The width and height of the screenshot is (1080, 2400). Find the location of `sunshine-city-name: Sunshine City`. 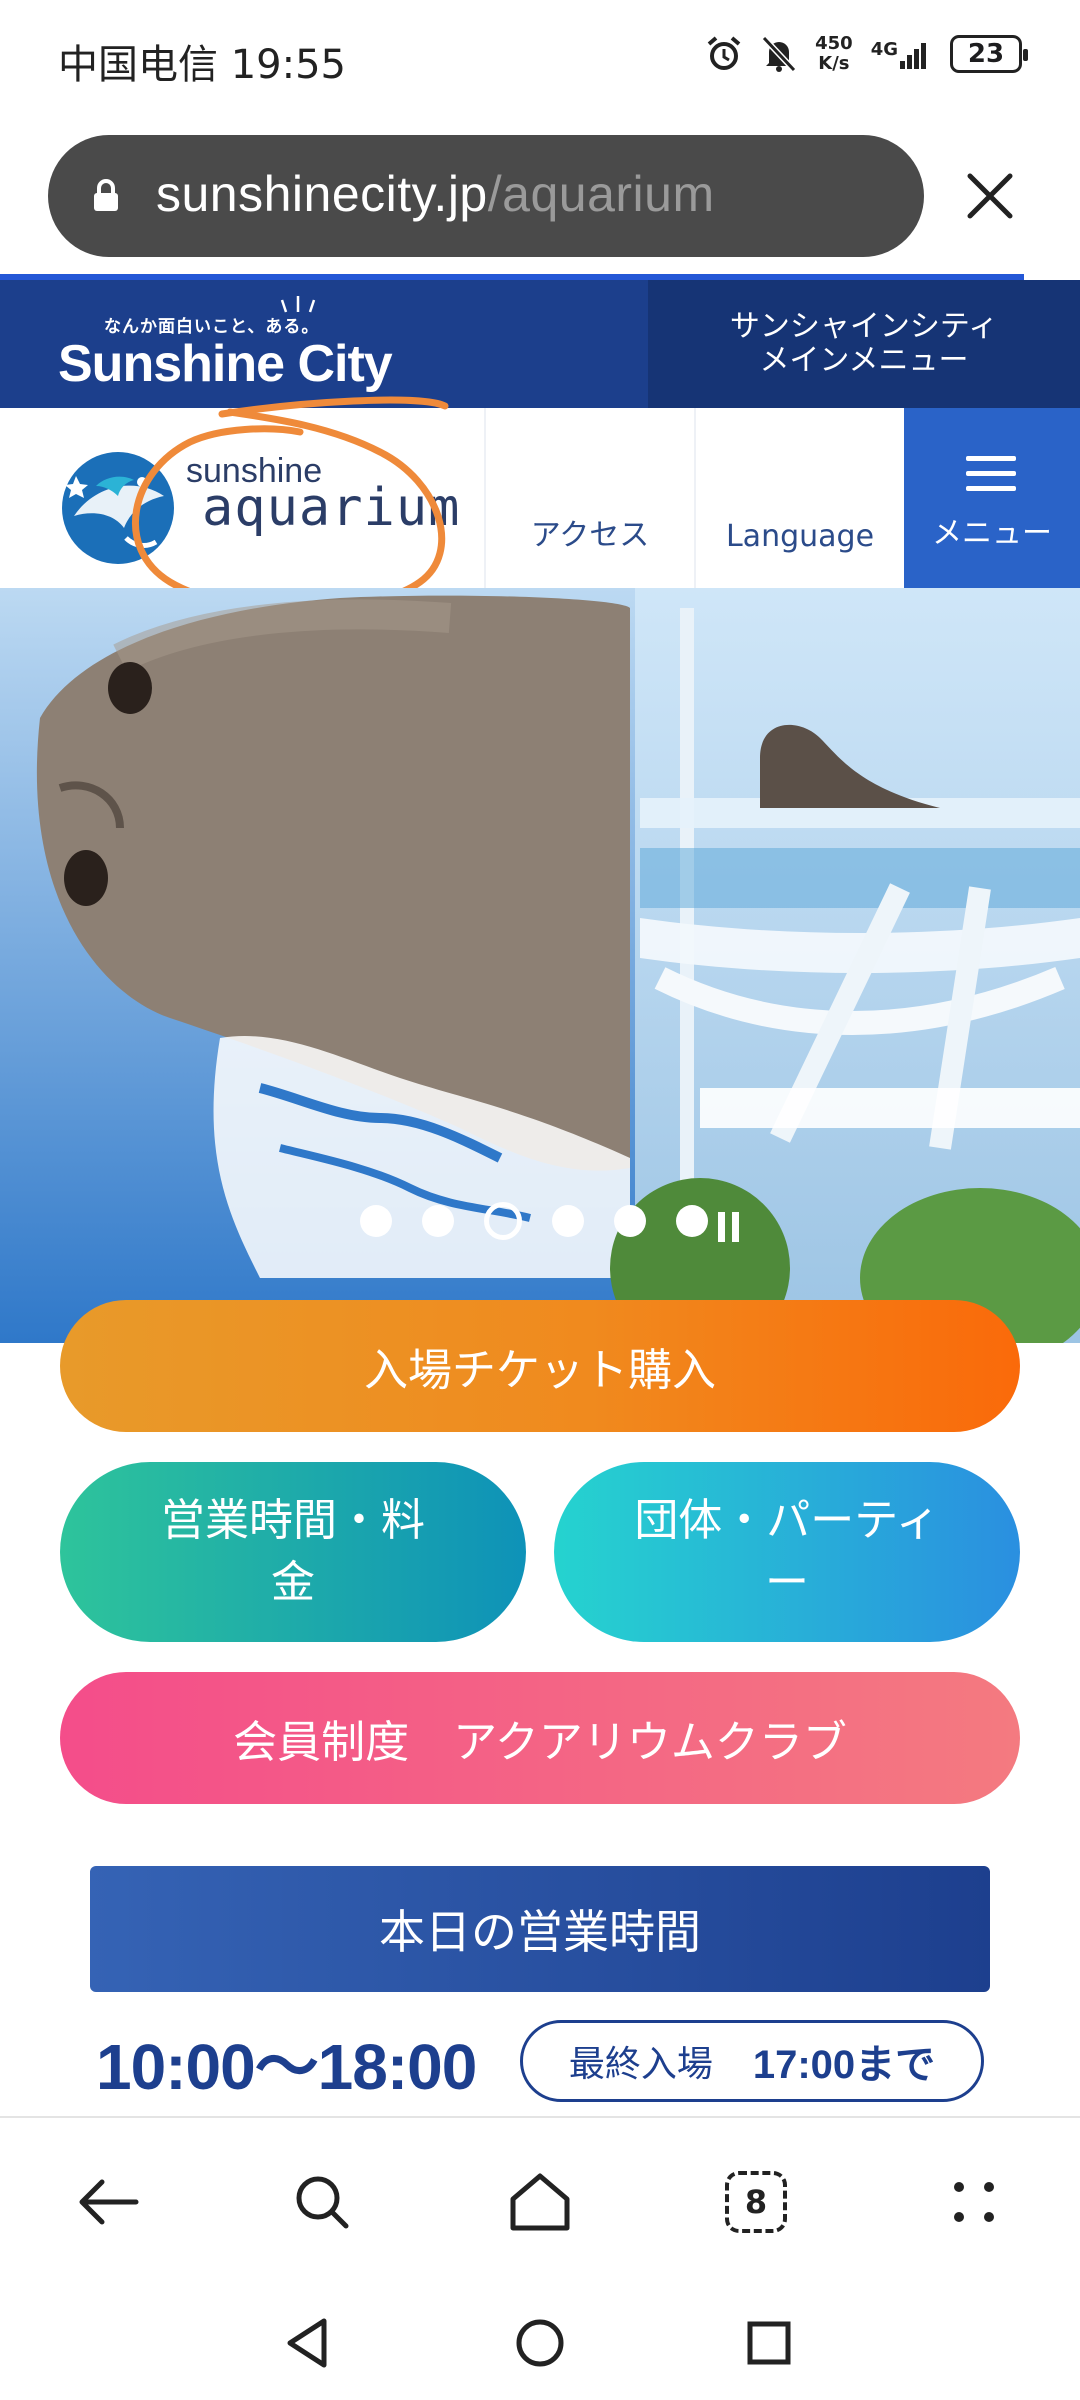

sunshine-city-name: Sunshine City is located at coordinates (225, 364).